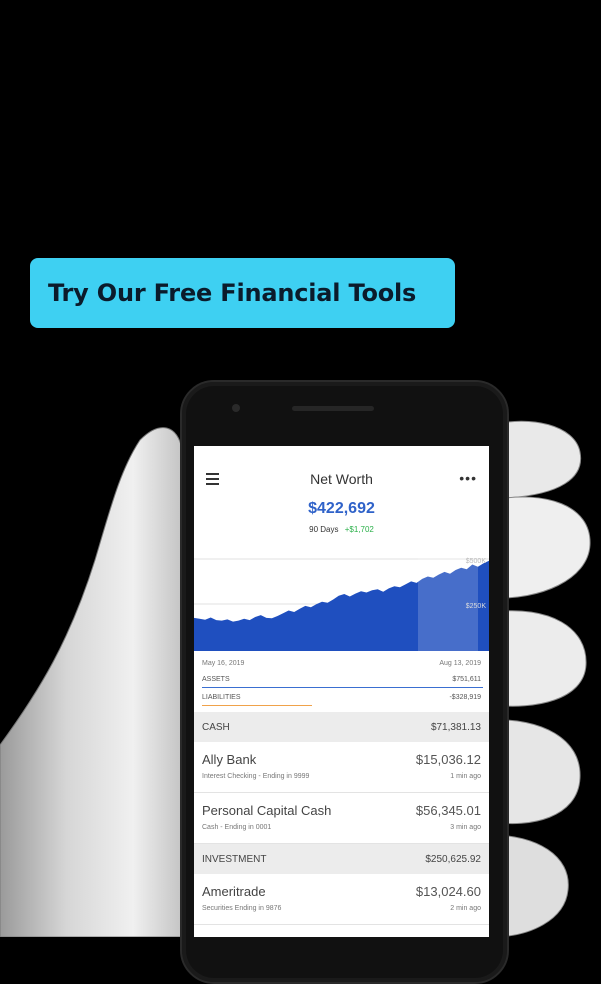  I want to click on section-total: $250,625.92, so click(453, 859).